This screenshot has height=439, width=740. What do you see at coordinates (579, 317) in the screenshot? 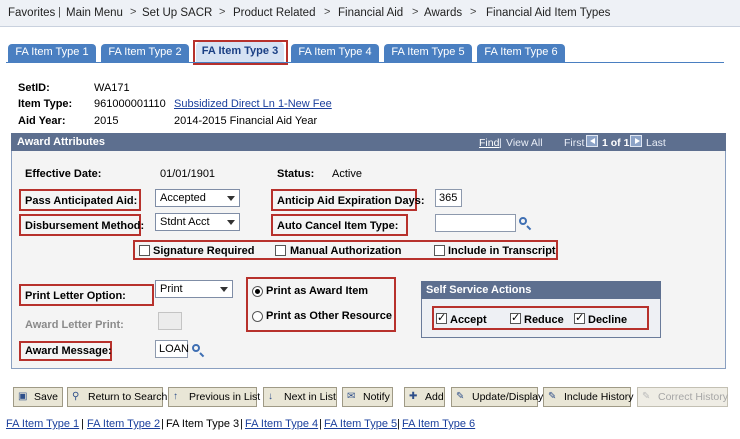
I see `decline-checkbox` at bounding box center [579, 317].